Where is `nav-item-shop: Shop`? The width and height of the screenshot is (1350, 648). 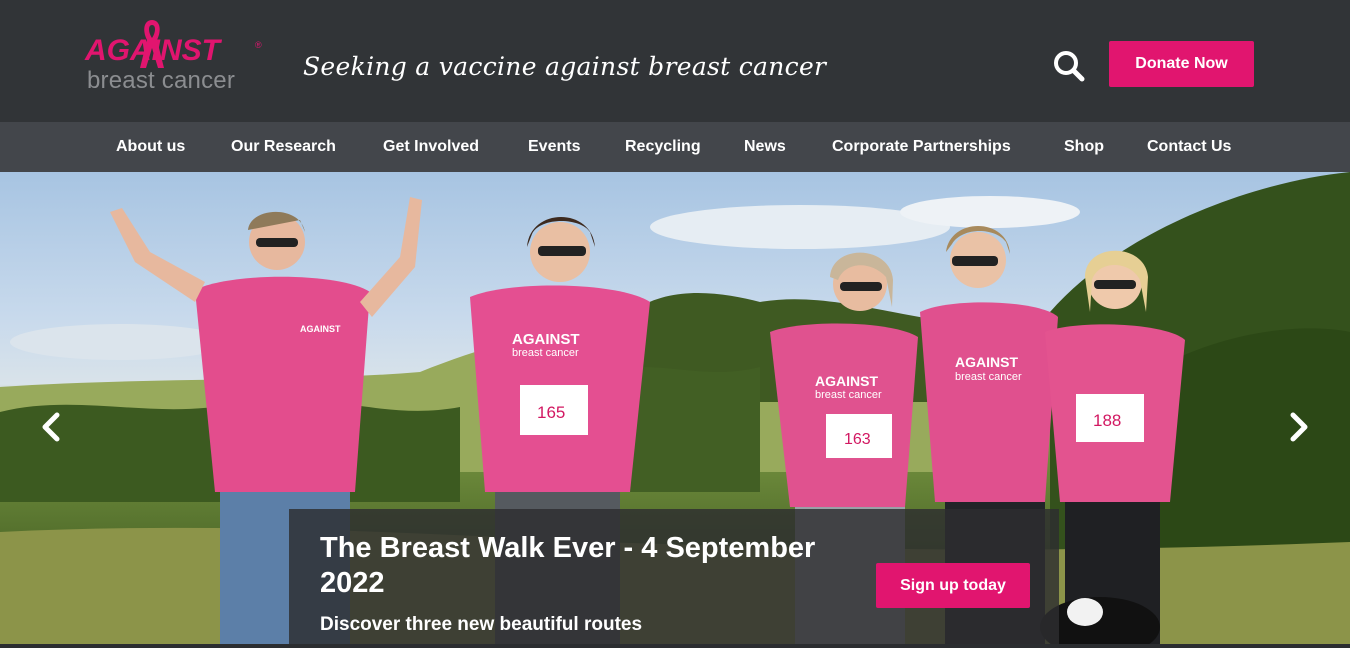
nav-item-shop: Shop is located at coordinates (1084, 147).